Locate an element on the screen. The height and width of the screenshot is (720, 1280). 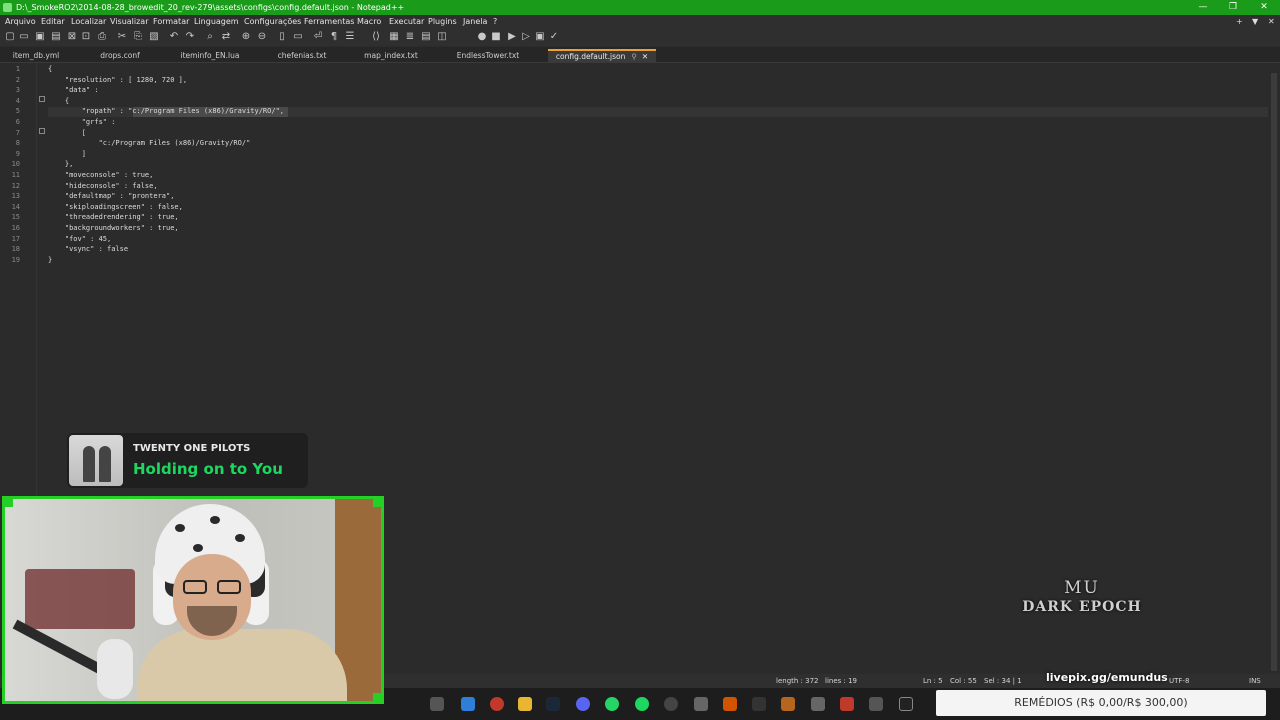
maximize-button: ❐ is located at coordinates (1233, 7).